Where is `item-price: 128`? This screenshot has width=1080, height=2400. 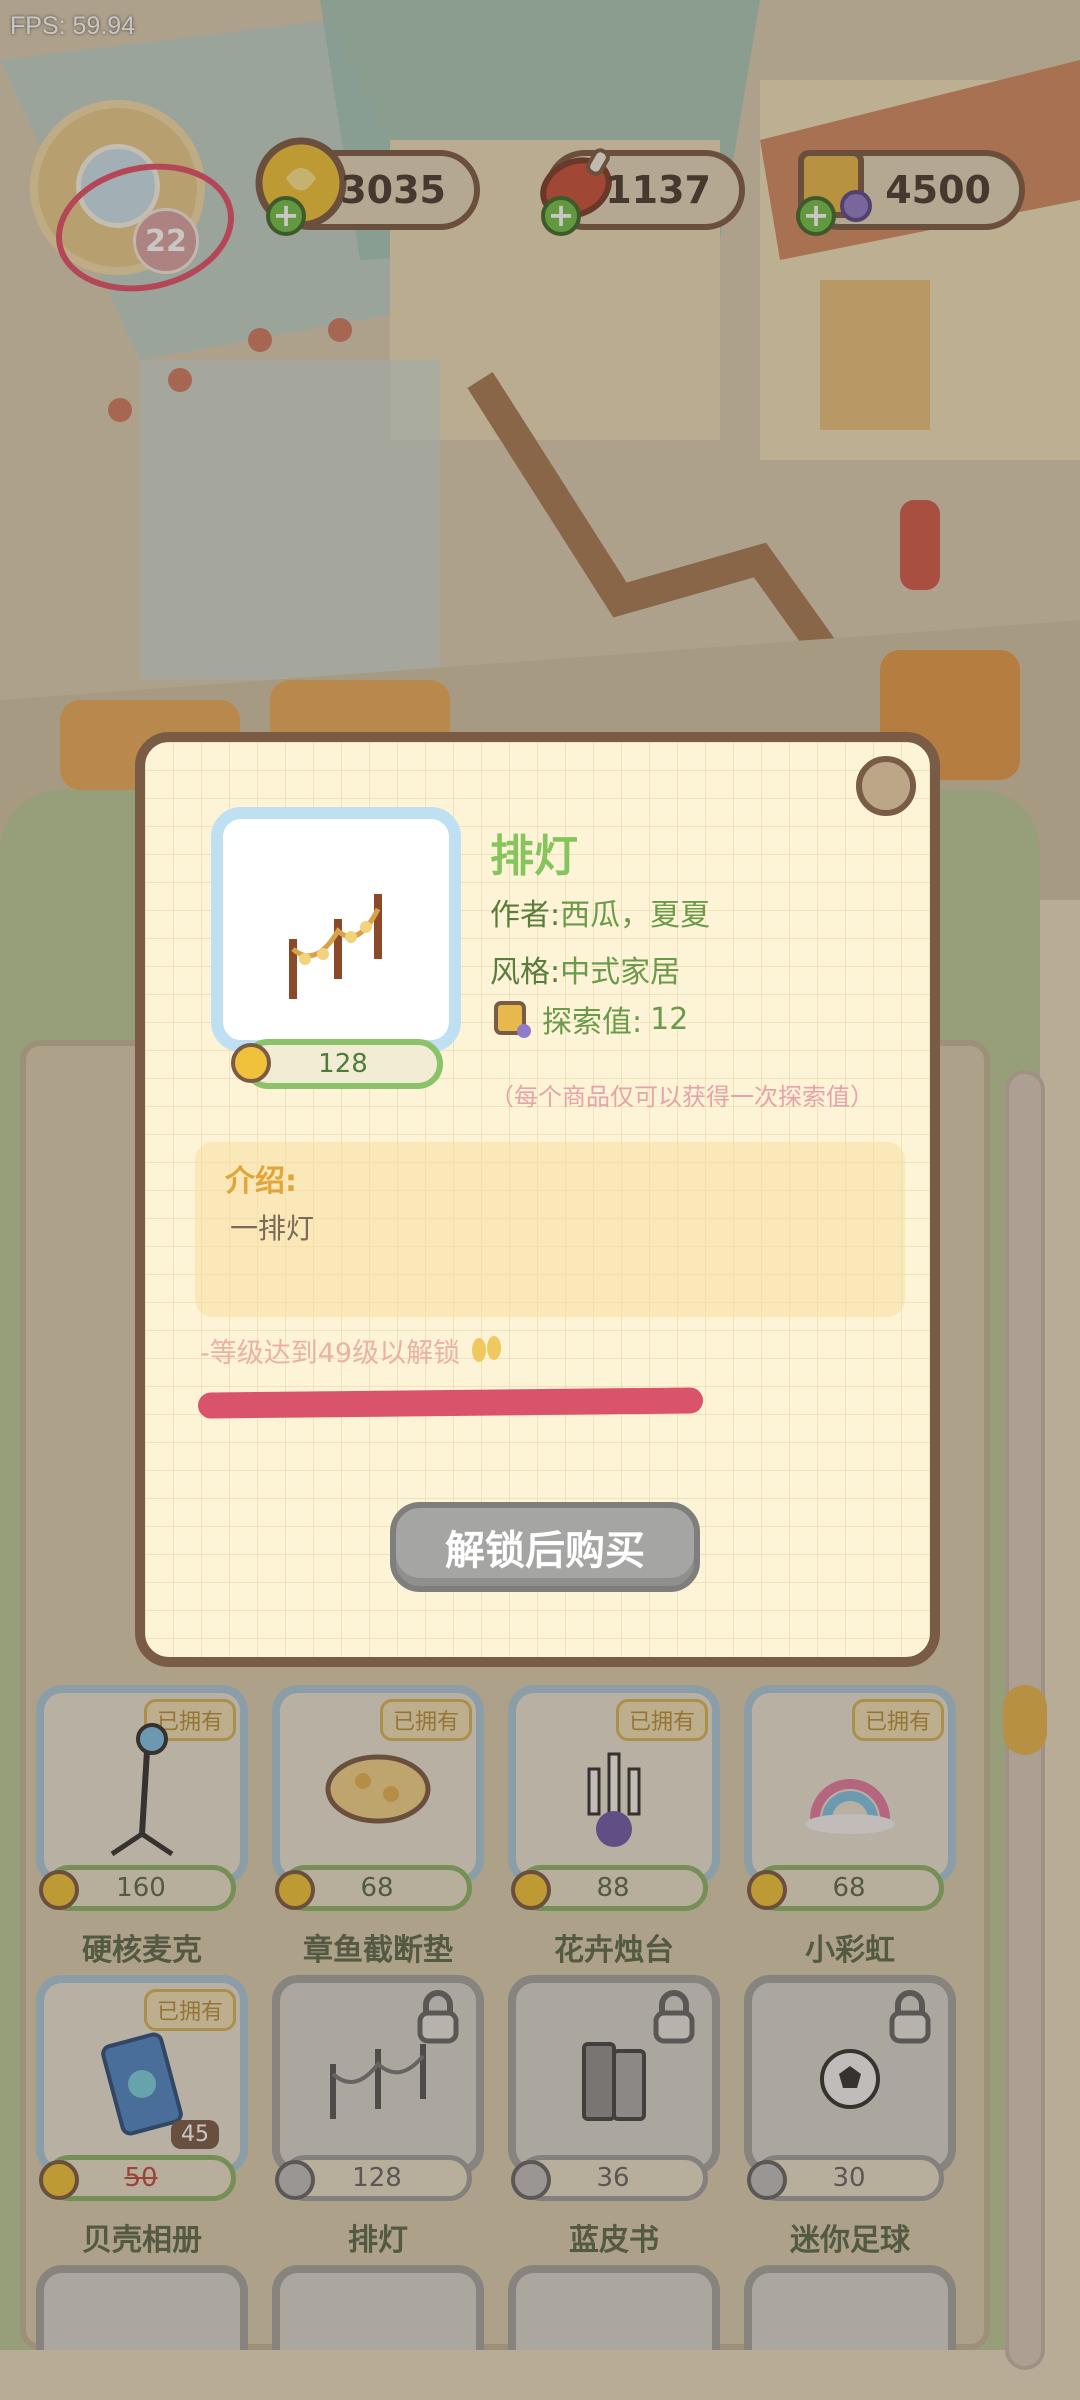
item-price: 128 is located at coordinates (337, 1064).